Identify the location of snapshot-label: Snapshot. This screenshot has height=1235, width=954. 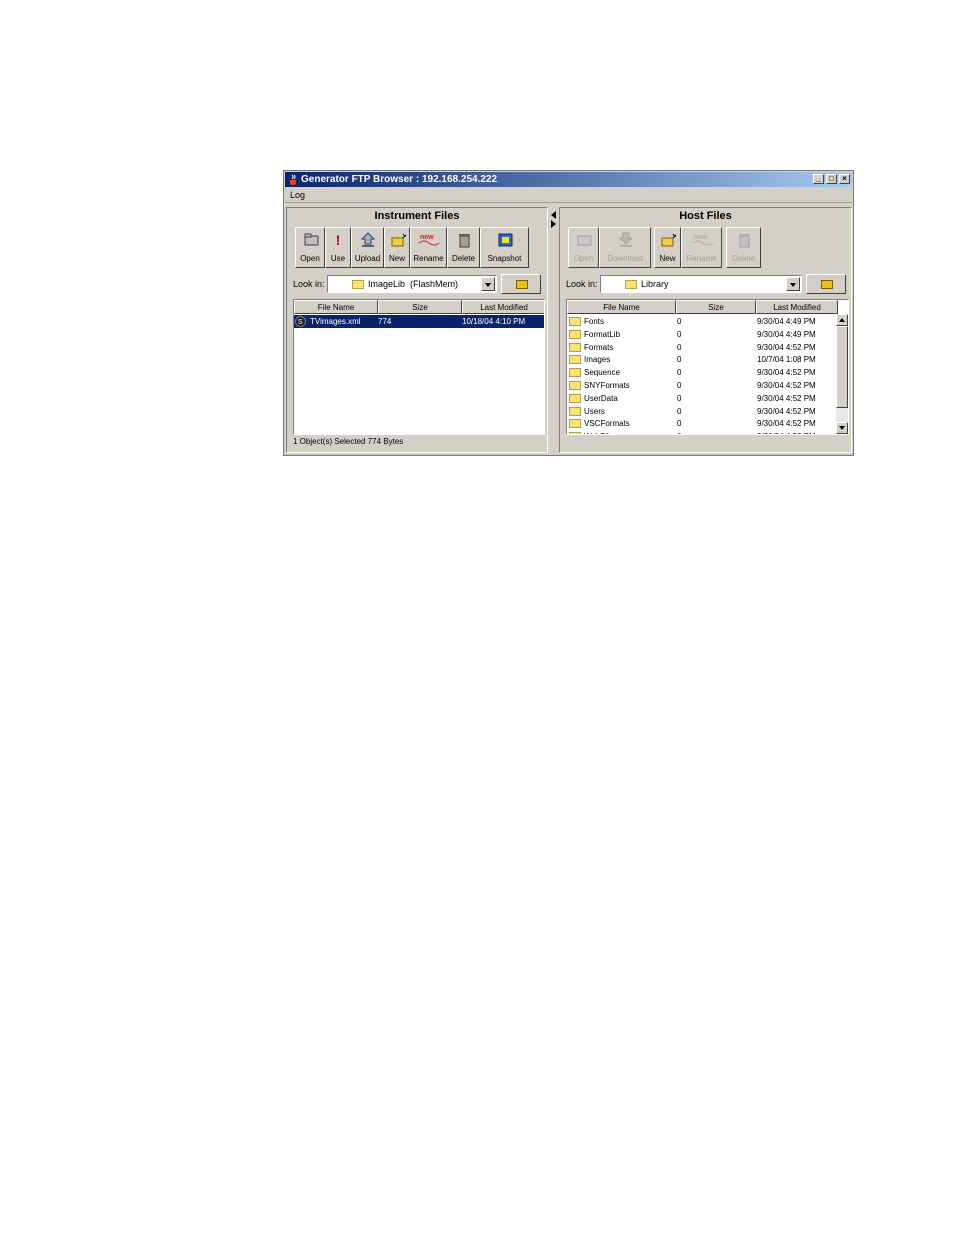
(504, 258).